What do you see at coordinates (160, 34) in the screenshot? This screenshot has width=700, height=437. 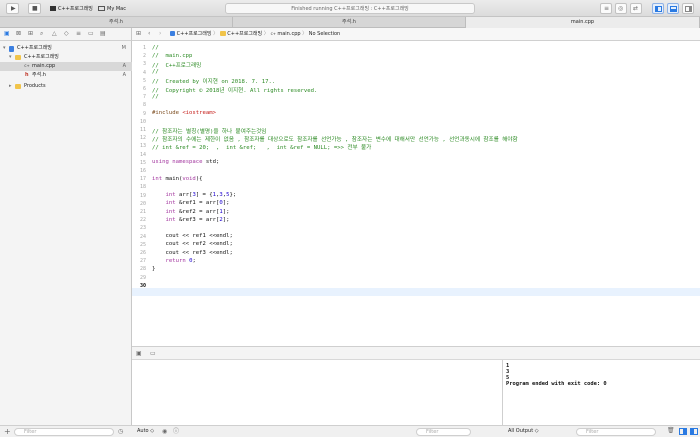 I see `forward-chevron-icon: ›` at bounding box center [160, 34].